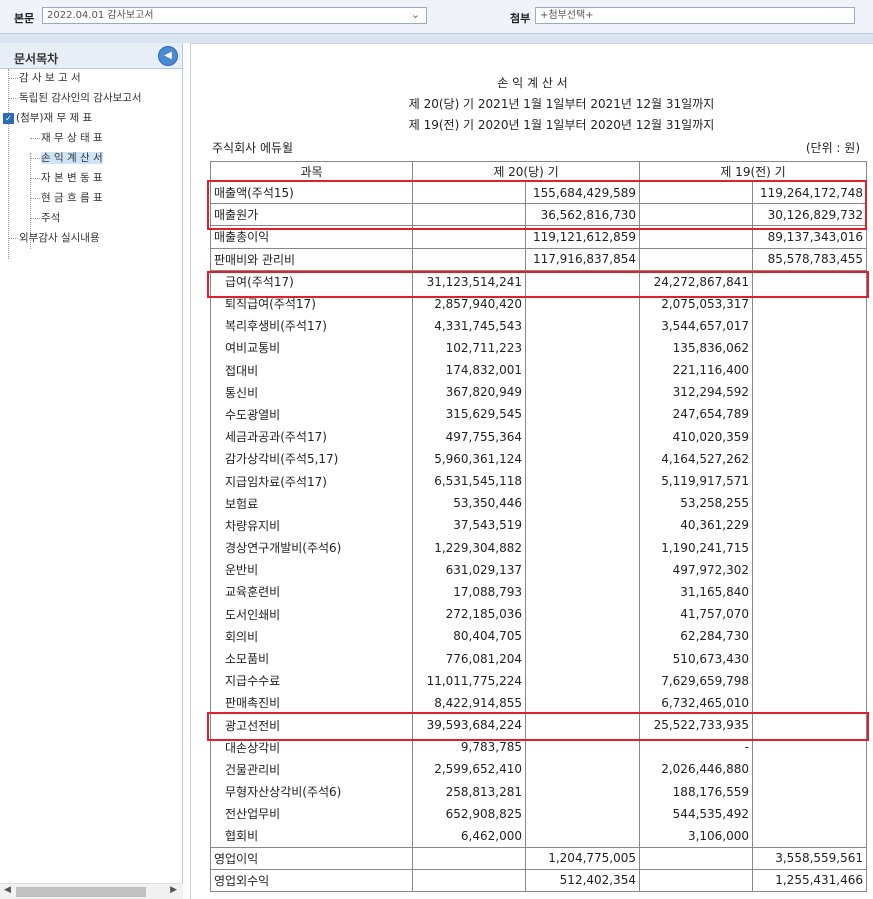 The height and width of the screenshot is (899, 873). What do you see at coordinates (696, 259) in the screenshot?
I see `prior-detail-value` at bounding box center [696, 259].